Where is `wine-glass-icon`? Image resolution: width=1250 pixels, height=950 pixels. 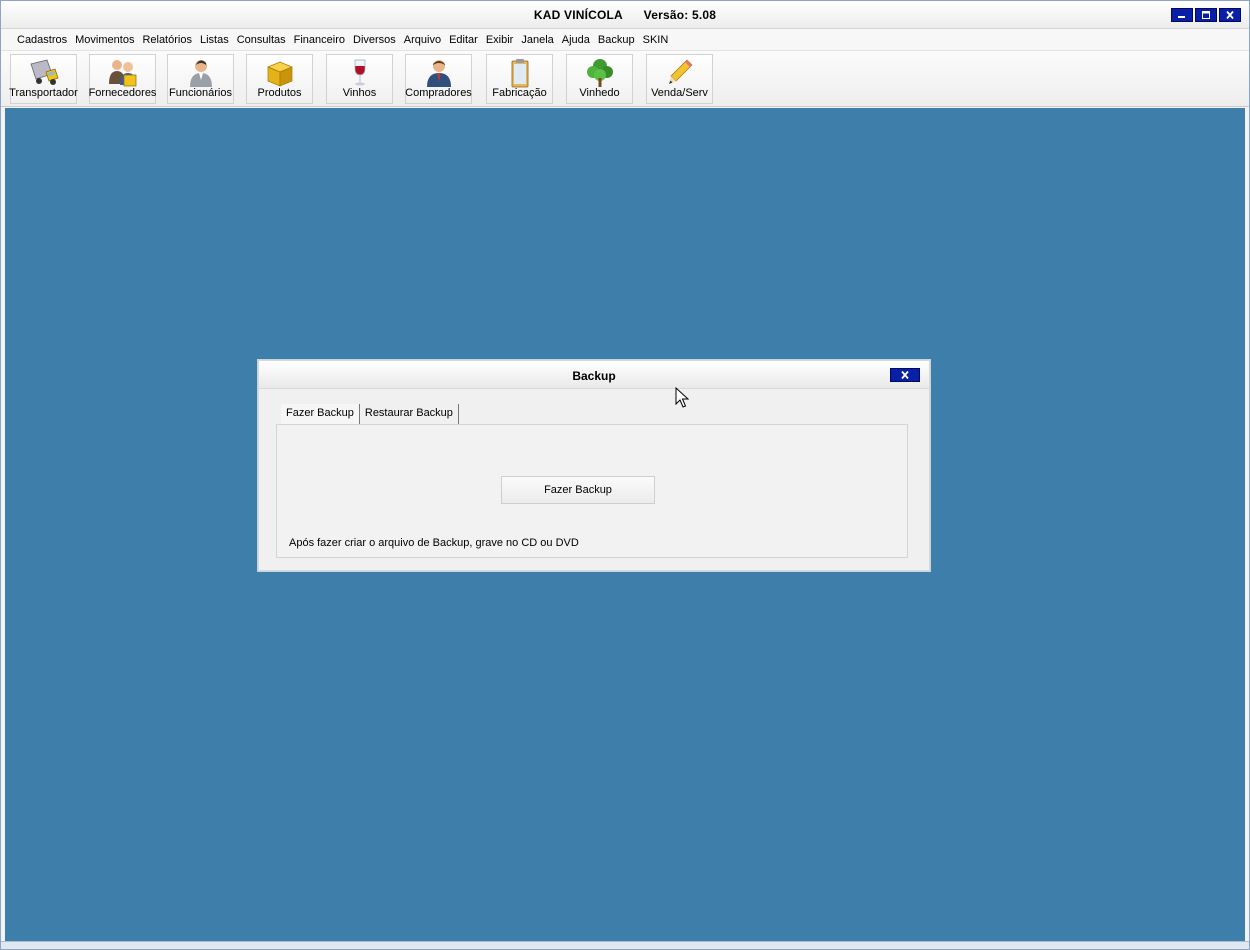 wine-glass-icon is located at coordinates (359, 72).